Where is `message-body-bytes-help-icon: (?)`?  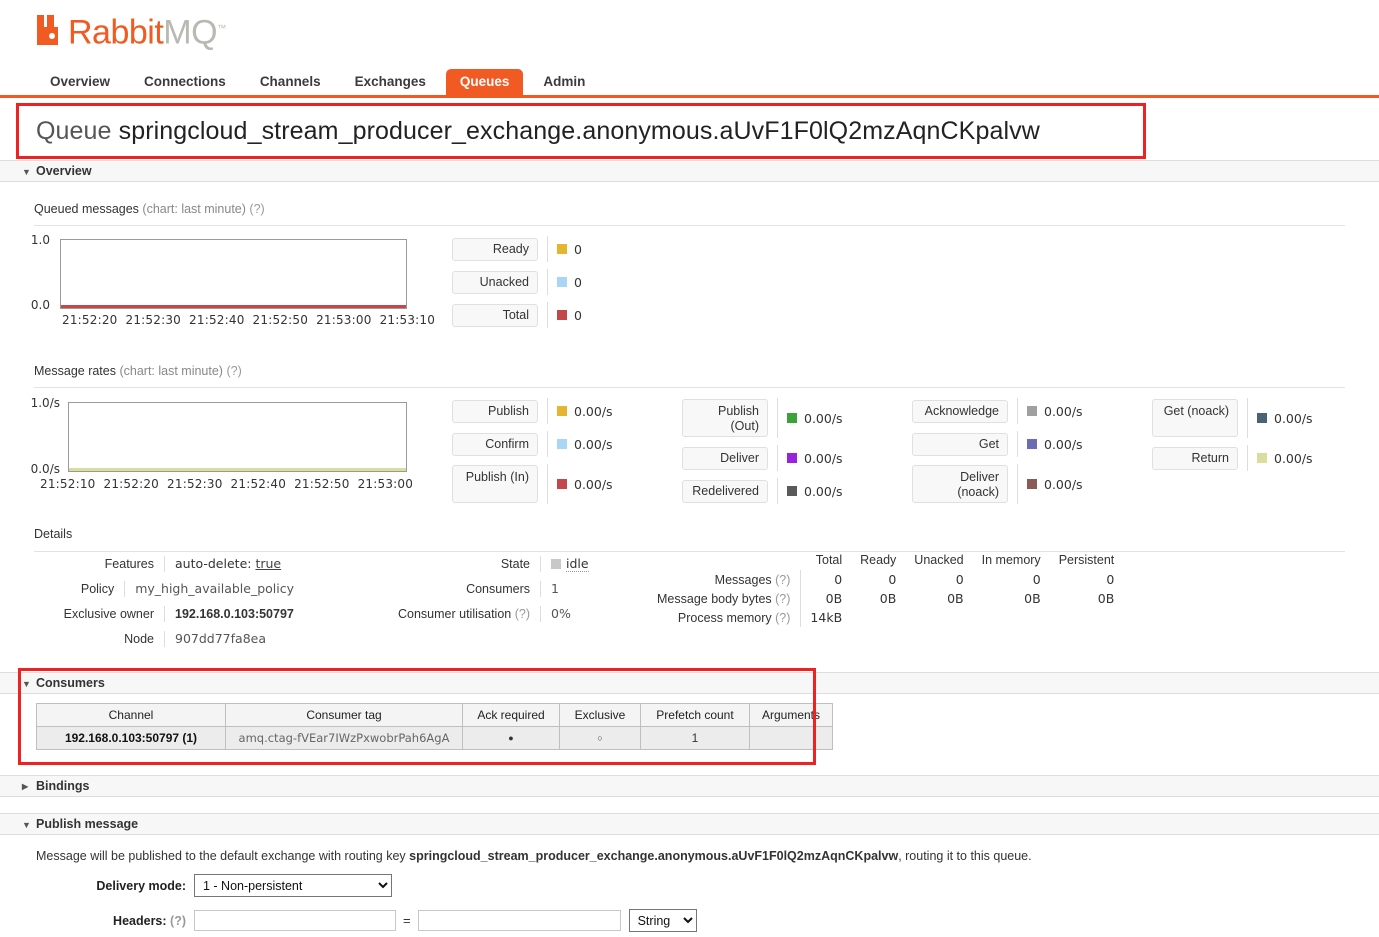
message-body-bytes-help-icon: (?) is located at coordinates (782, 599).